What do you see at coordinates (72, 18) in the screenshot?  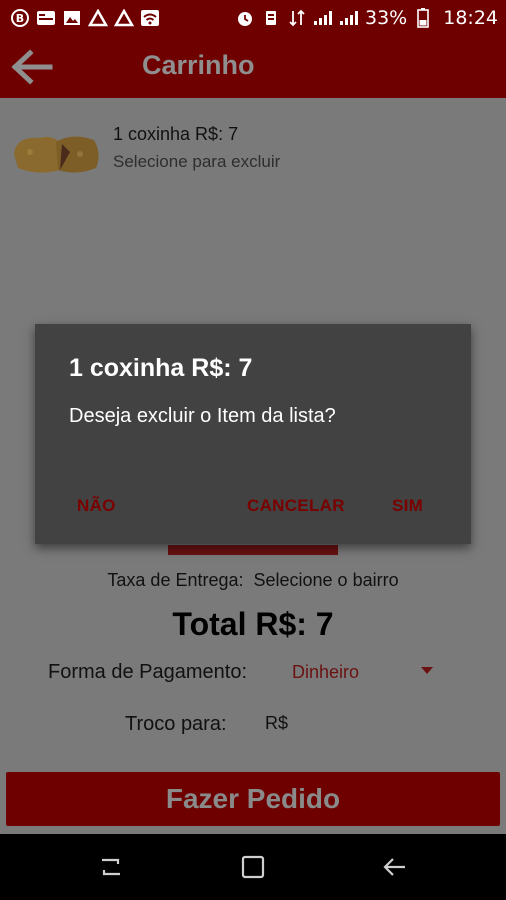 I see `image-icon` at bounding box center [72, 18].